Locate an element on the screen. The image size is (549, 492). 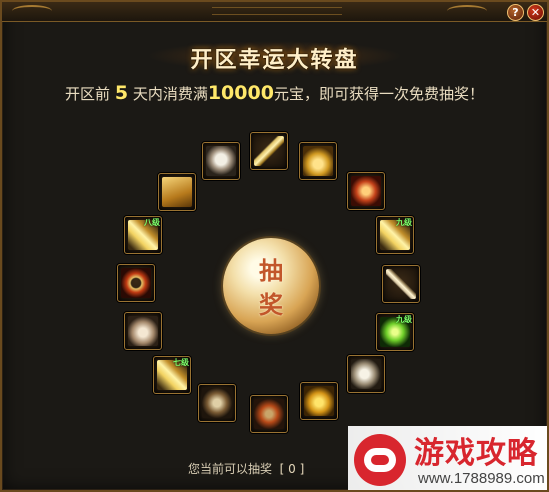
event-description: 开区前 5 天内消费满10000元宝，即可获得一次免费抽奖！ is located at coordinates (274, 93).